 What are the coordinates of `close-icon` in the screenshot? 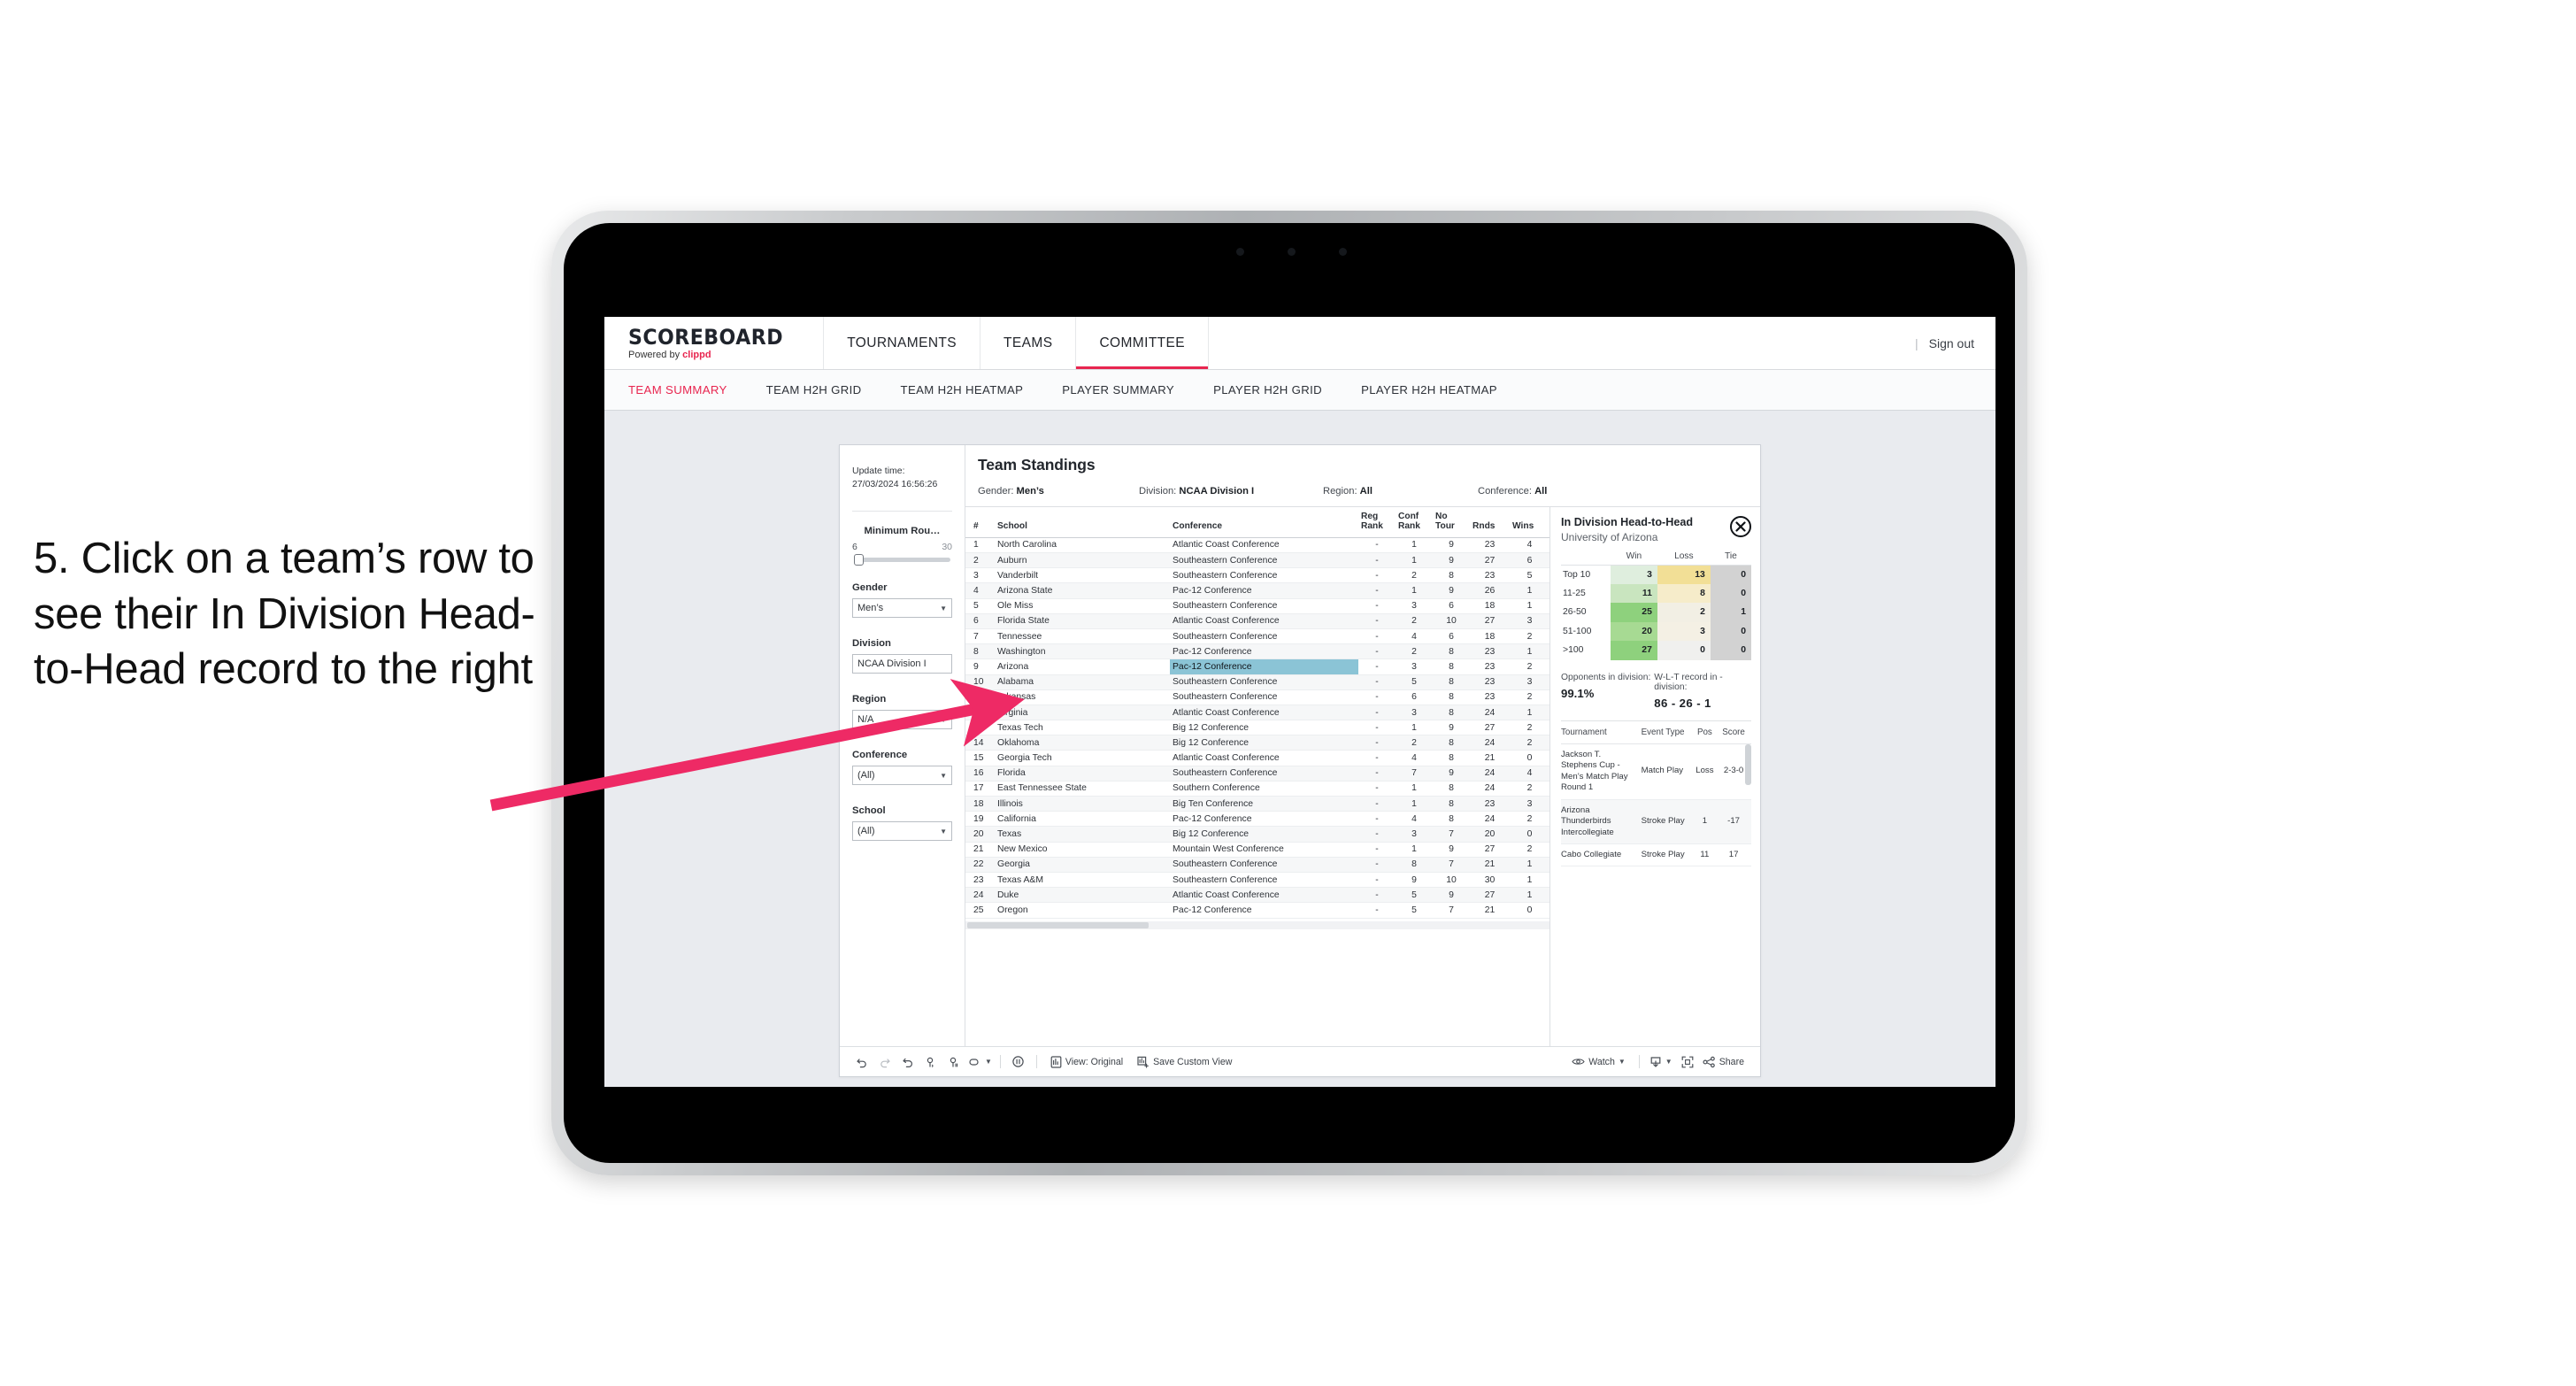 It's located at (1740, 526).